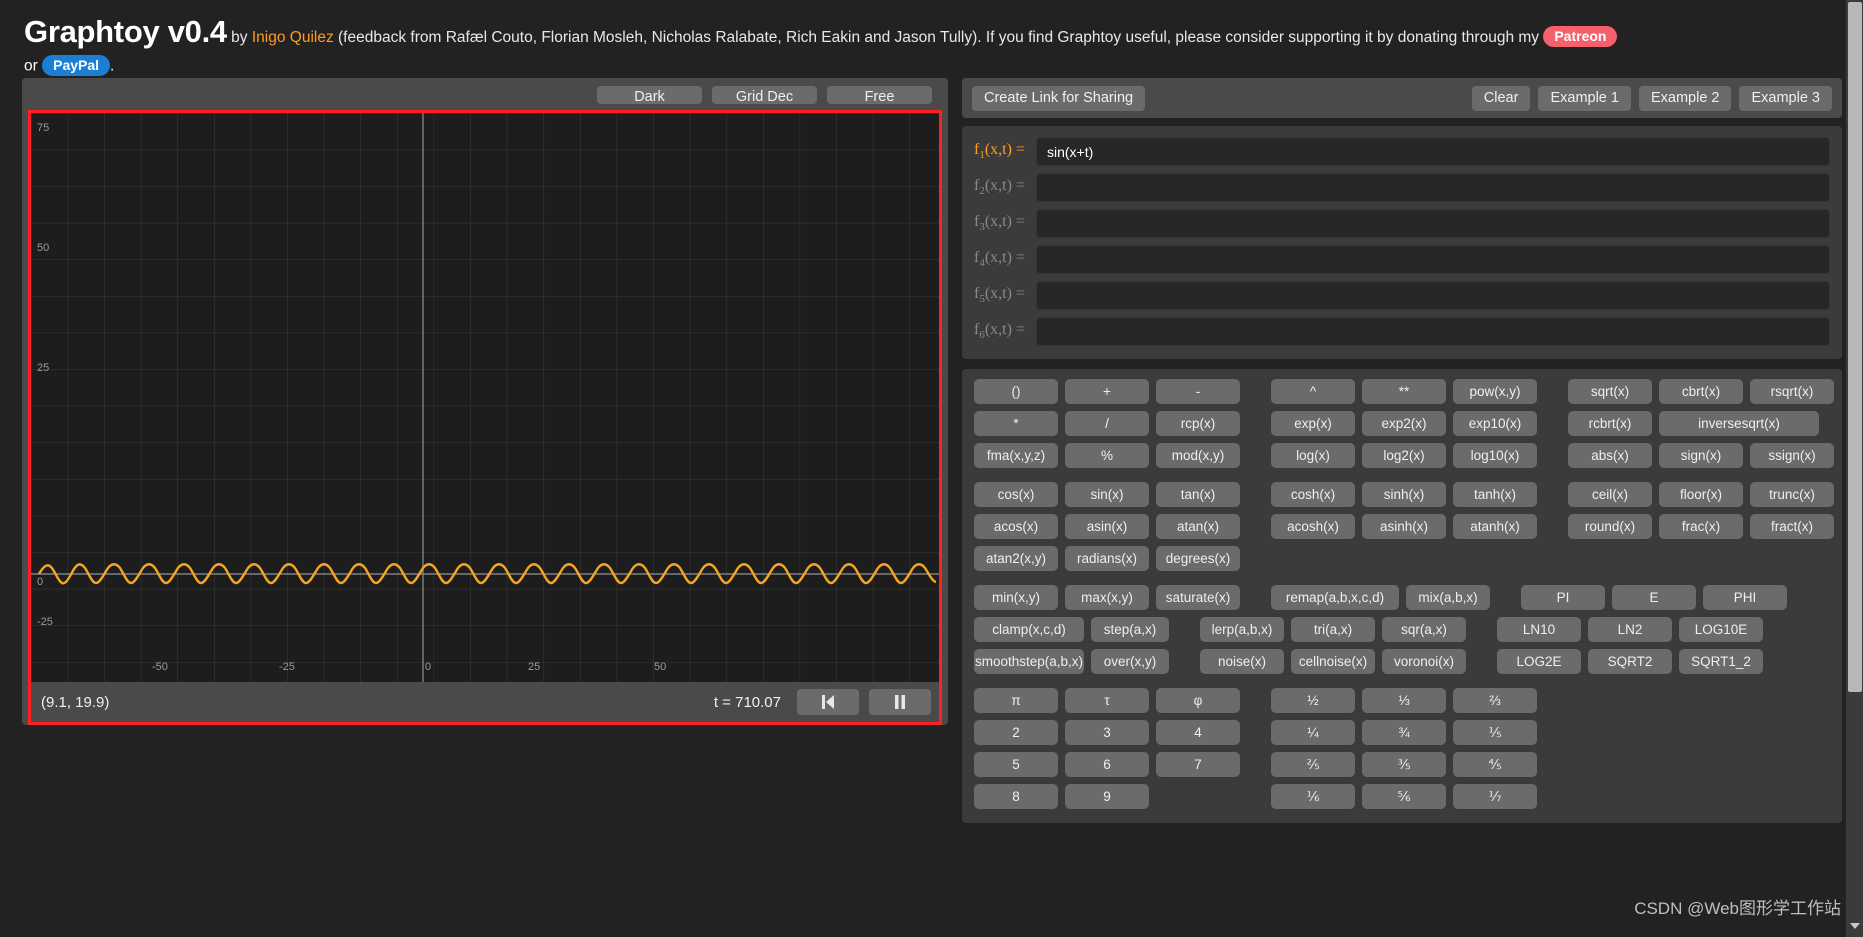  I want to click on keypad-button-acosx: acos(x), so click(1016, 526).